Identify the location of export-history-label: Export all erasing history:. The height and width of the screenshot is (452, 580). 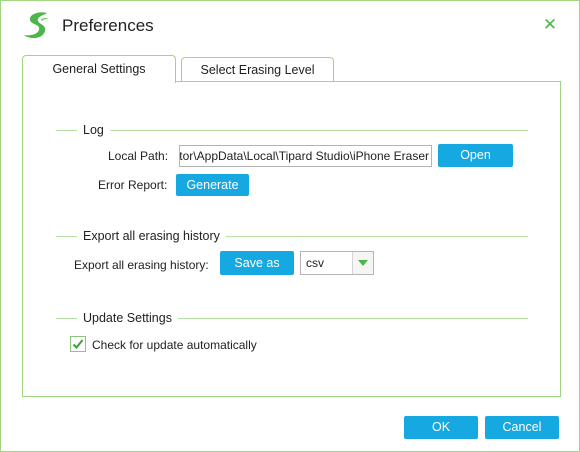
(141, 265).